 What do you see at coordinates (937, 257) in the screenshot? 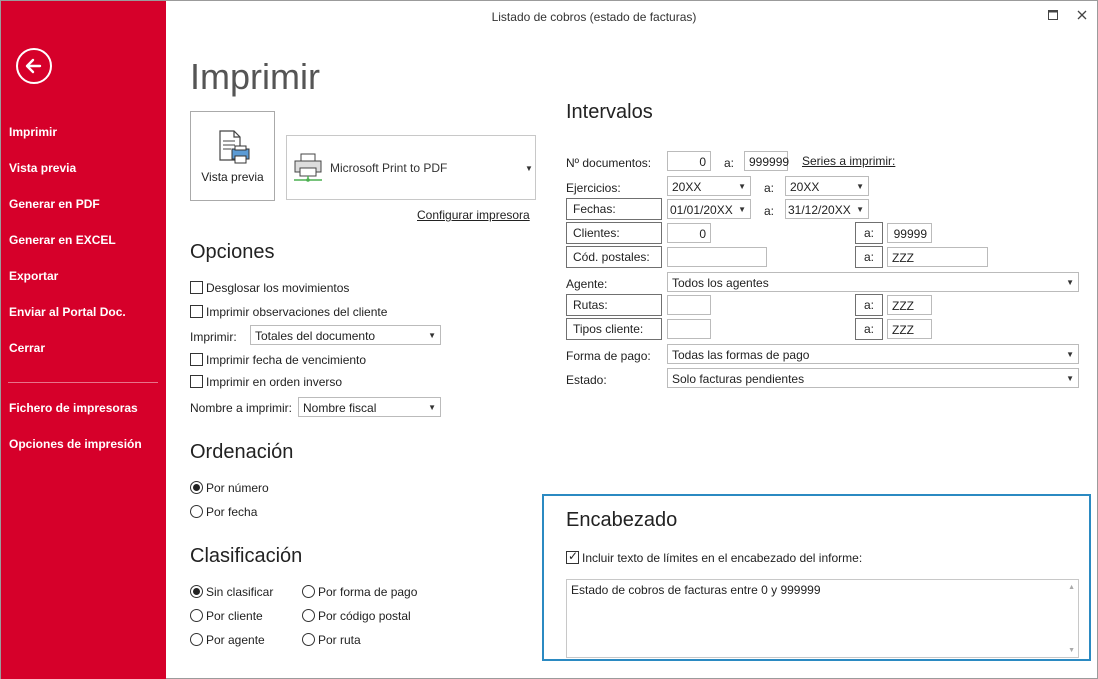
I see `cp-to-input: ZZZ` at bounding box center [937, 257].